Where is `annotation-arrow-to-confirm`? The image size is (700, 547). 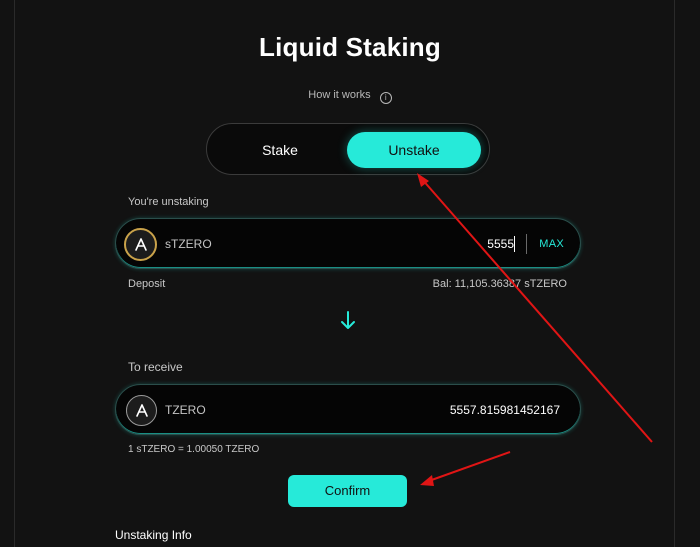
annotation-arrow-to-confirm is located at coordinates (468, 467).